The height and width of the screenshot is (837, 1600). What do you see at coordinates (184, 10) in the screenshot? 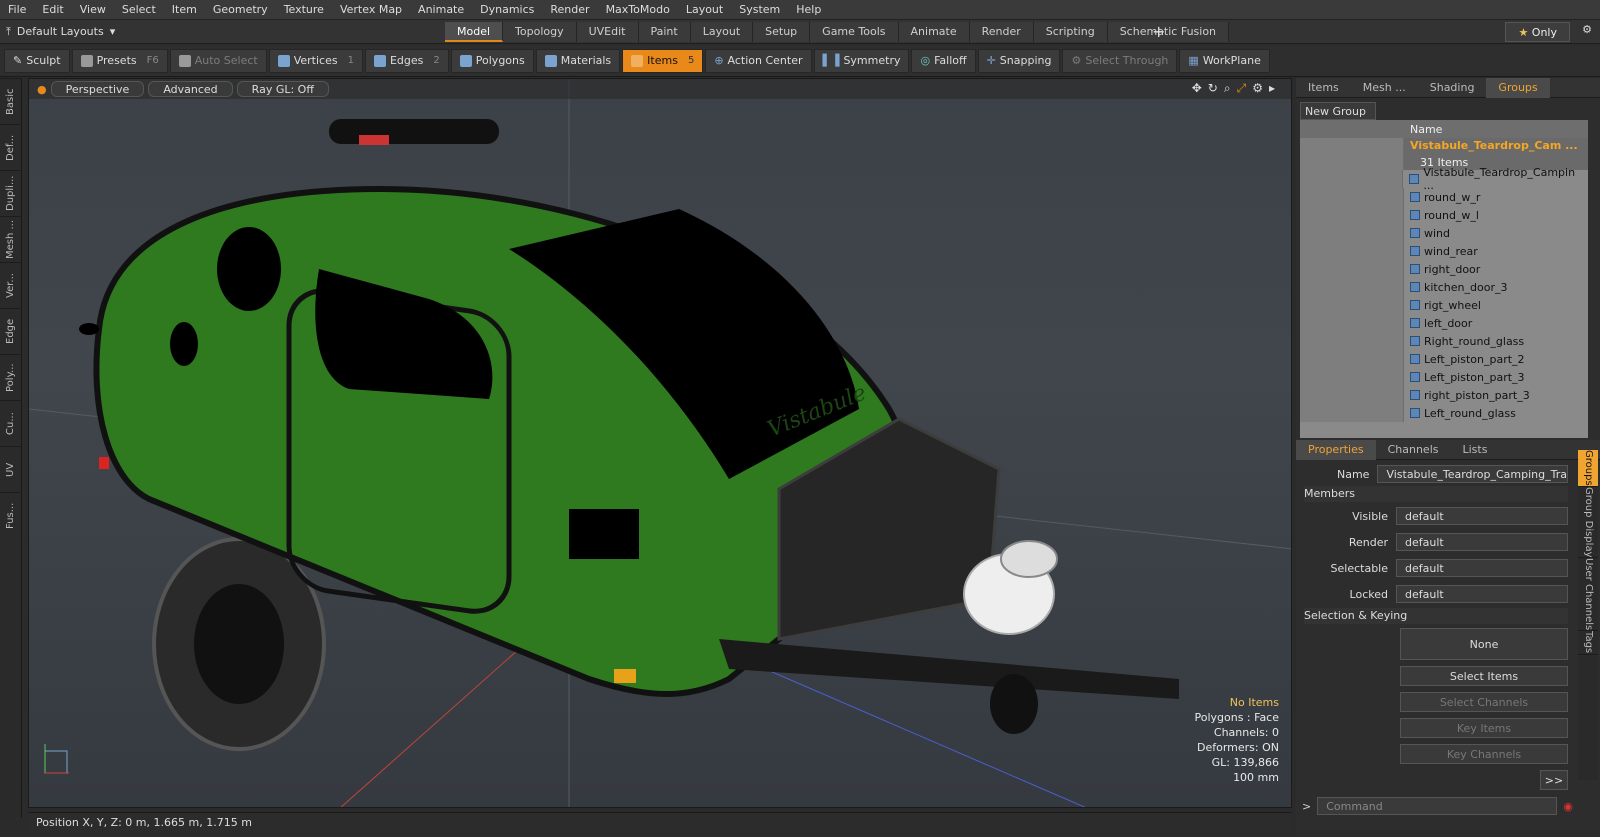
I see `menu-item: Item` at bounding box center [184, 10].